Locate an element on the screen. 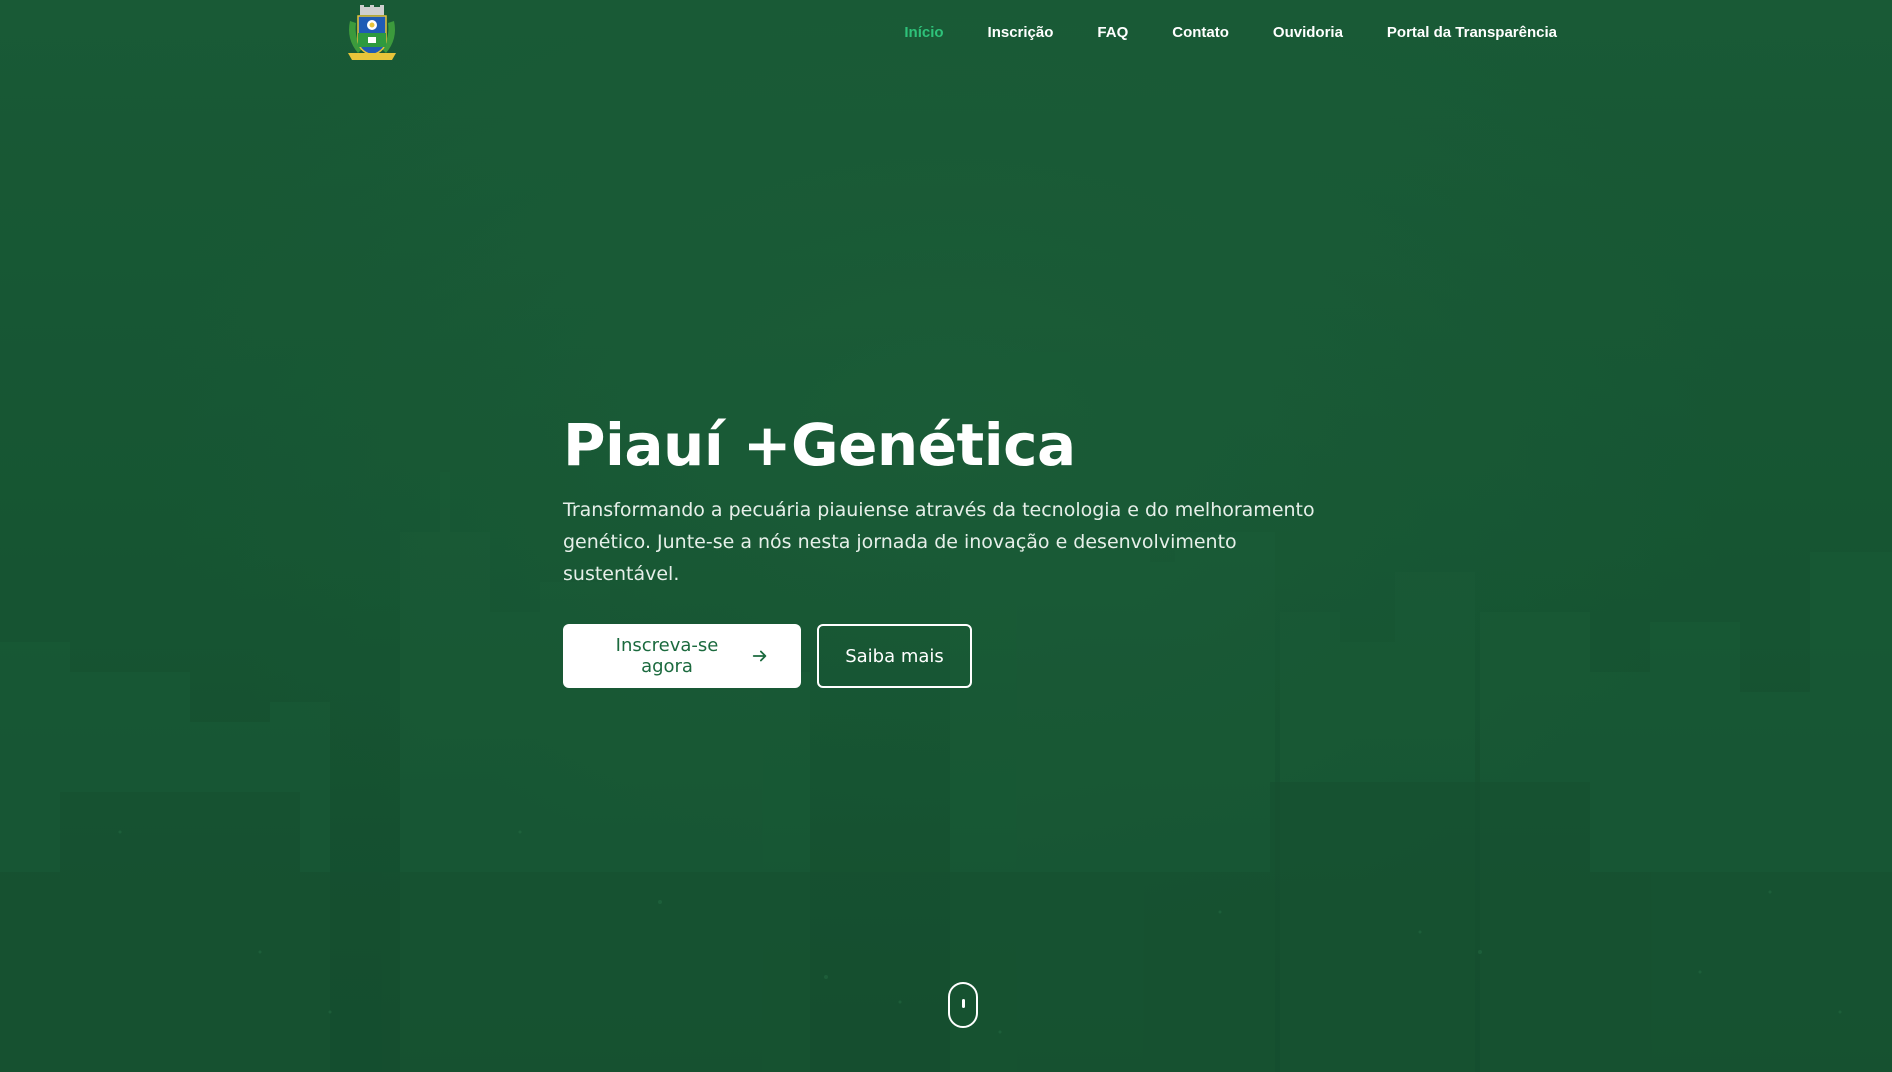  city-coat-of-arms-logo is located at coordinates (372, 34).